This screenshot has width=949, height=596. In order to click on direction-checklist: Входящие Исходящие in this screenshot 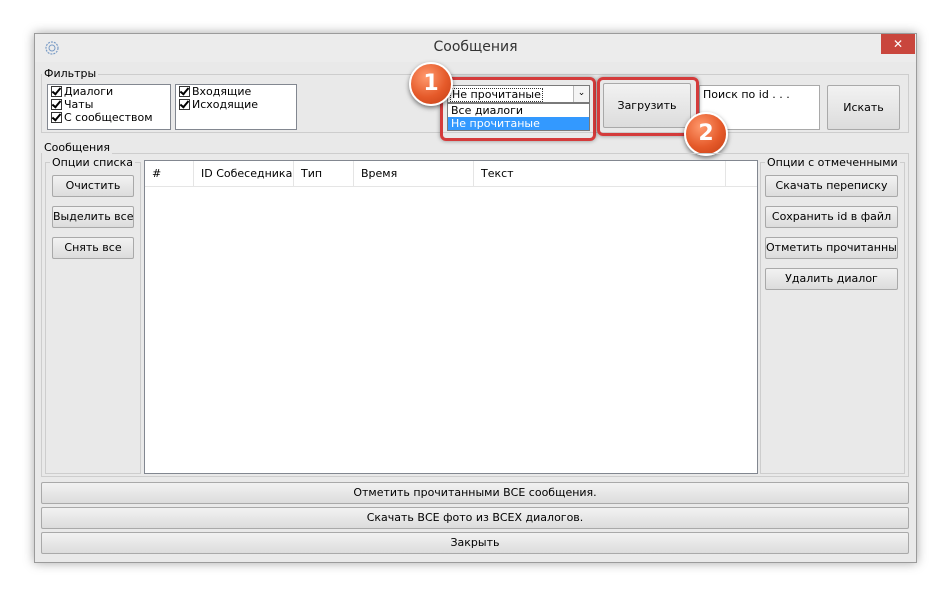, I will do `click(236, 107)`.